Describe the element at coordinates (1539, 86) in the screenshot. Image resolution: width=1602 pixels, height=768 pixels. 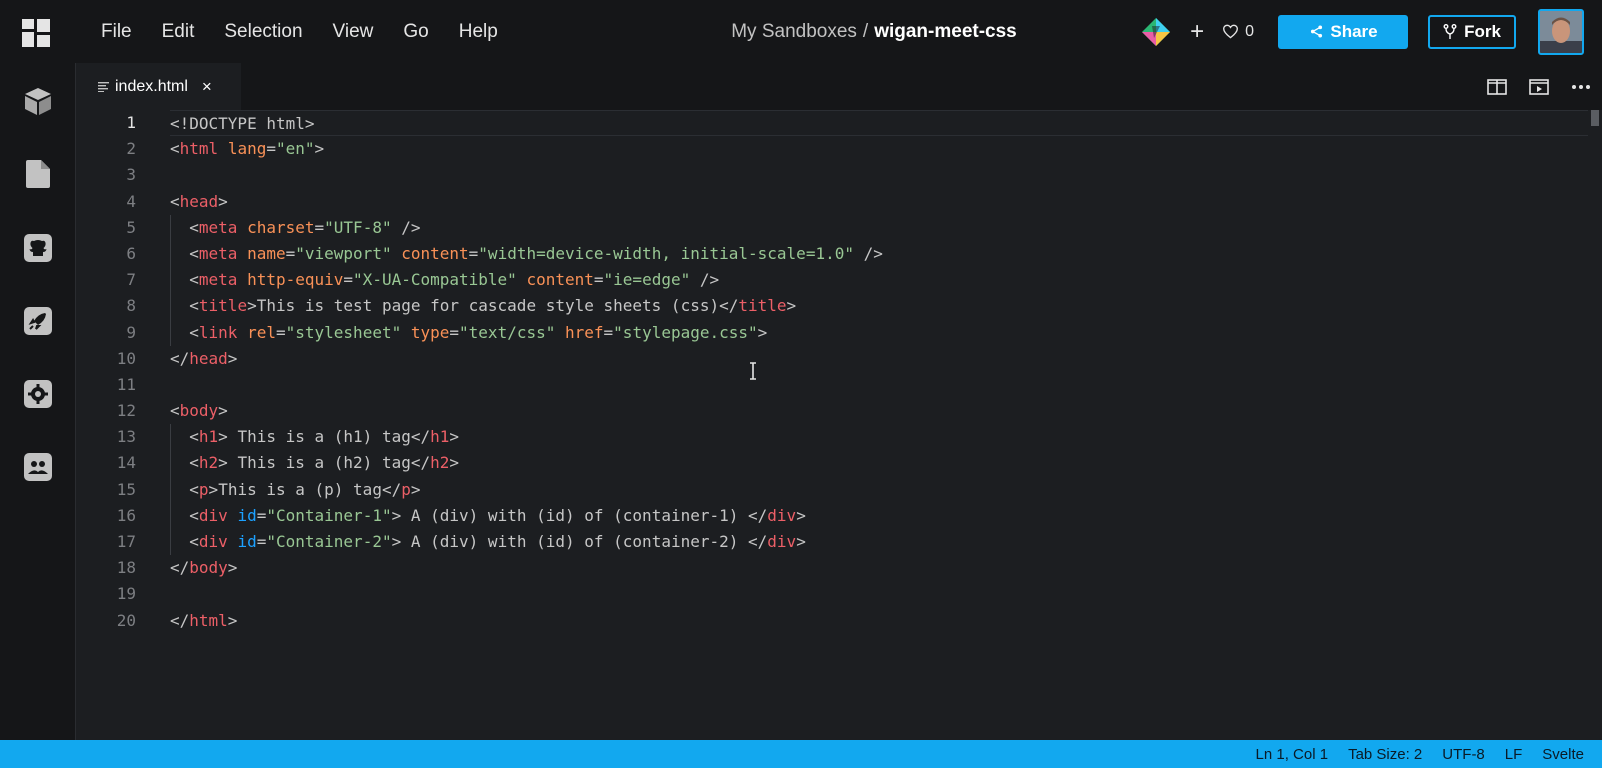
I see `preview-icon` at that location.